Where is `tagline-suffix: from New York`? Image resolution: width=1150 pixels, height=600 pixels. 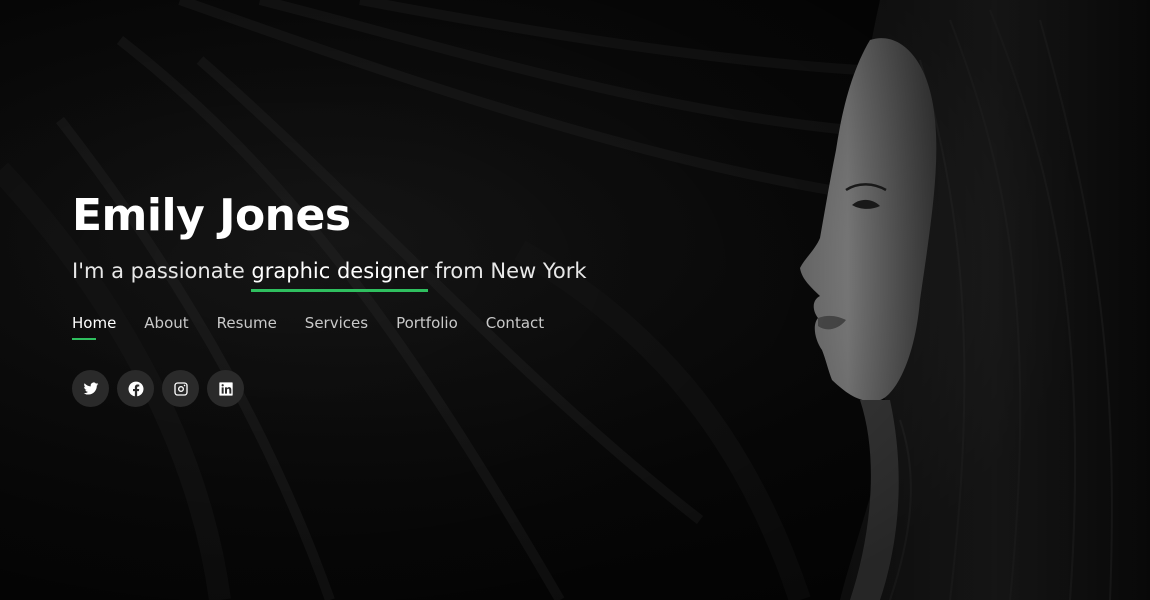
tagline-suffix: from New York is located at coordinates (507, 271).